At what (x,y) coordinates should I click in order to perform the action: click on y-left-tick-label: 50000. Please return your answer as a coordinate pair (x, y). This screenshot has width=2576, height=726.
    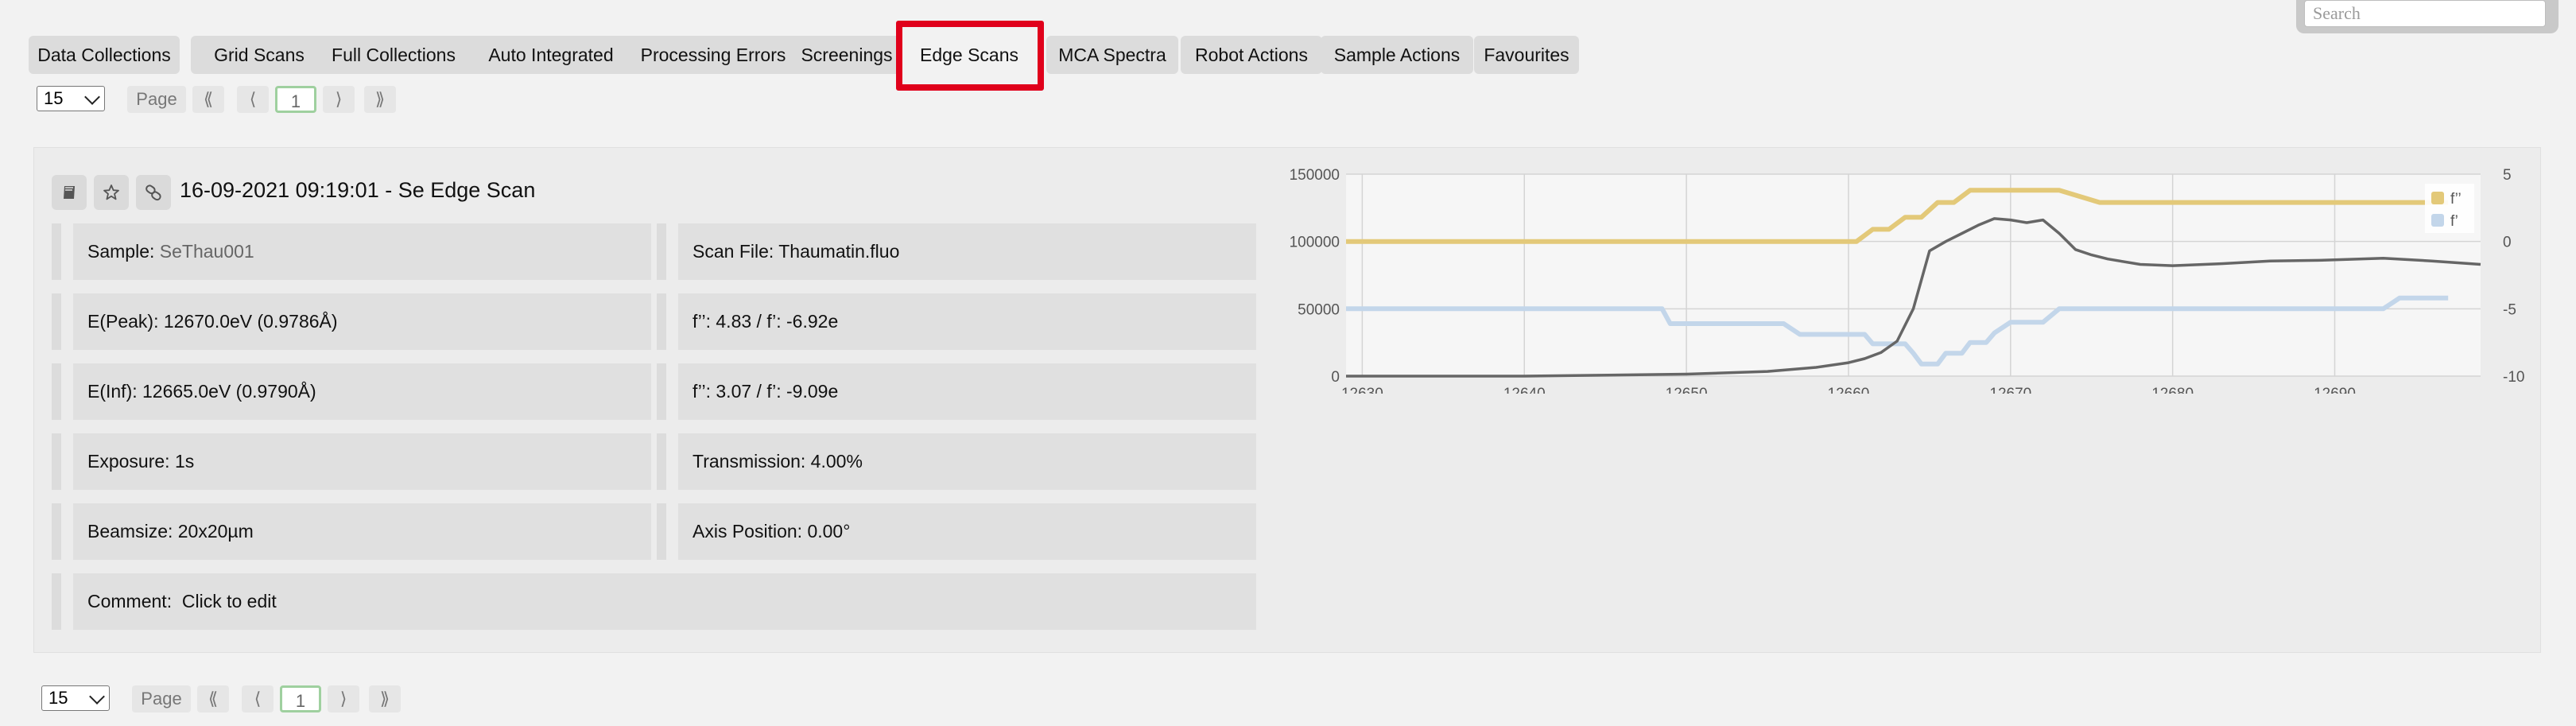
    Looking at the image, I should click on (1319, 309).